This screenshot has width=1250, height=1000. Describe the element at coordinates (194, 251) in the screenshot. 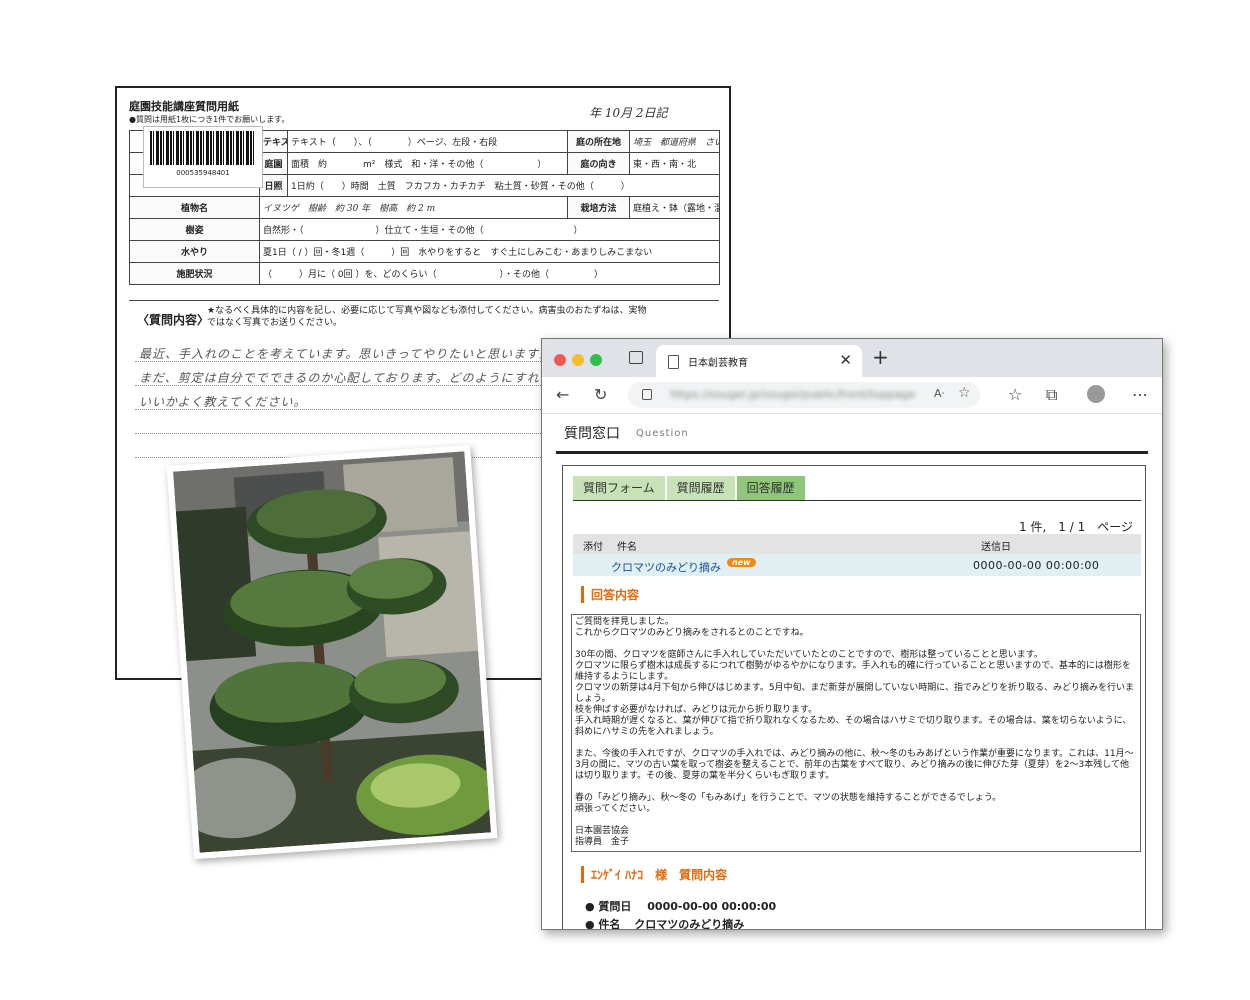

I see `form-label: 水やり` at that location.